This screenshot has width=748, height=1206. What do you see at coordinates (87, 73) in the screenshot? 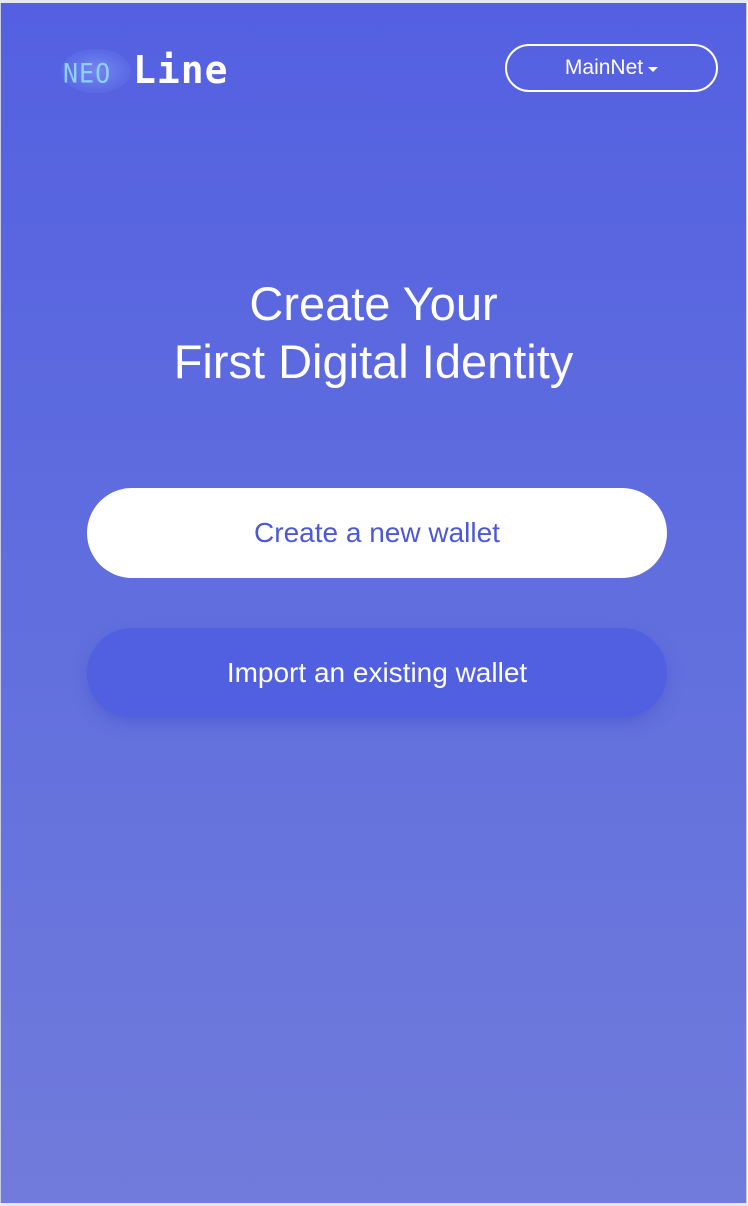
I see `logo-text-neo: NEO` at bounding box center [87, 73].